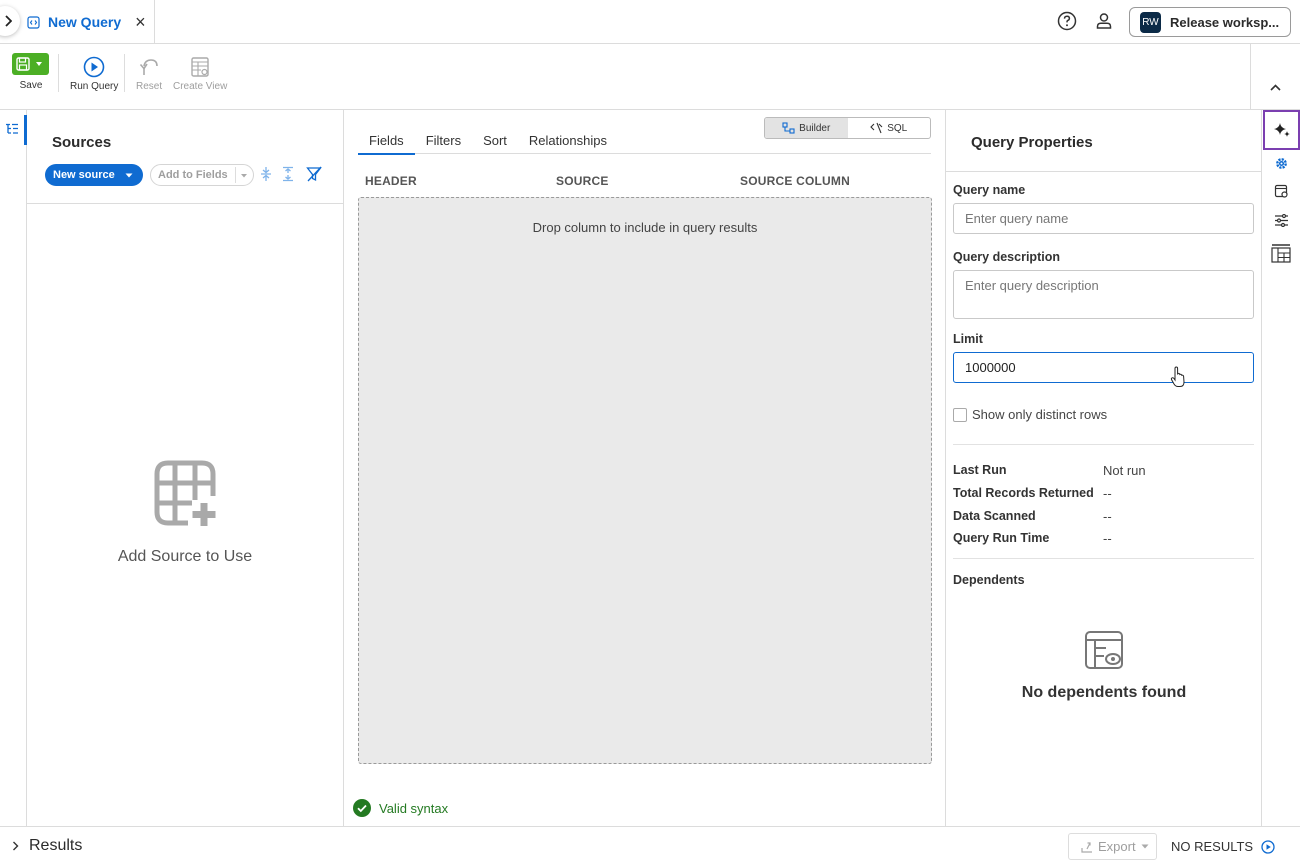  Describe the element at coordinates (202, 175) in the screenshot. I see `add-to-fields-button: Add to Fields` at that location.